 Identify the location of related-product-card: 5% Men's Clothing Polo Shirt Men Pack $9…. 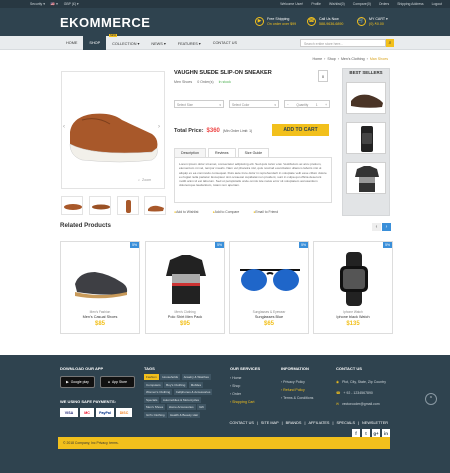
(185, 287).